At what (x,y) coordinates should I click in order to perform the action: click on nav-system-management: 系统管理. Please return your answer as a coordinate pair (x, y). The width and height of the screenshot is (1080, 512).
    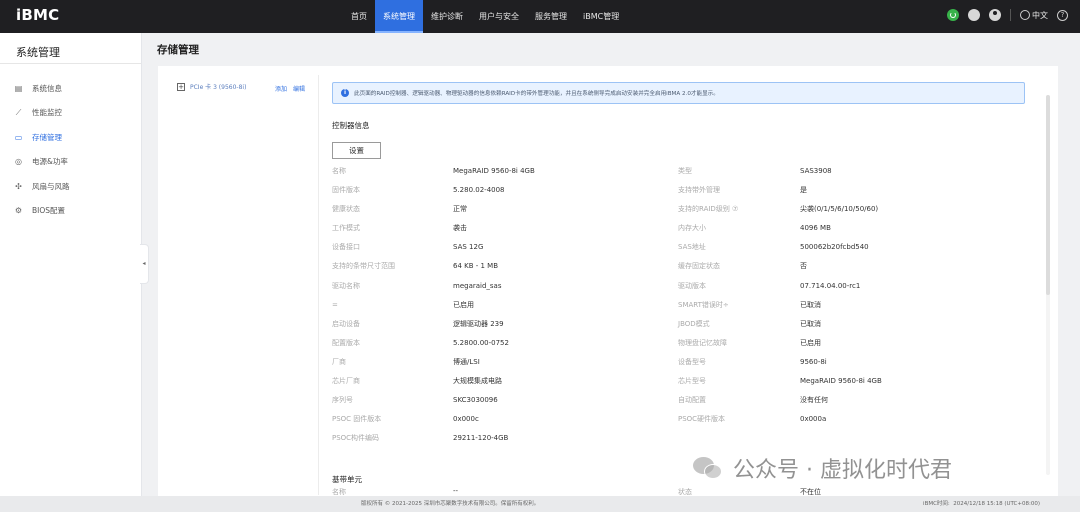
    Looking at the image, I should click on (399, 16).